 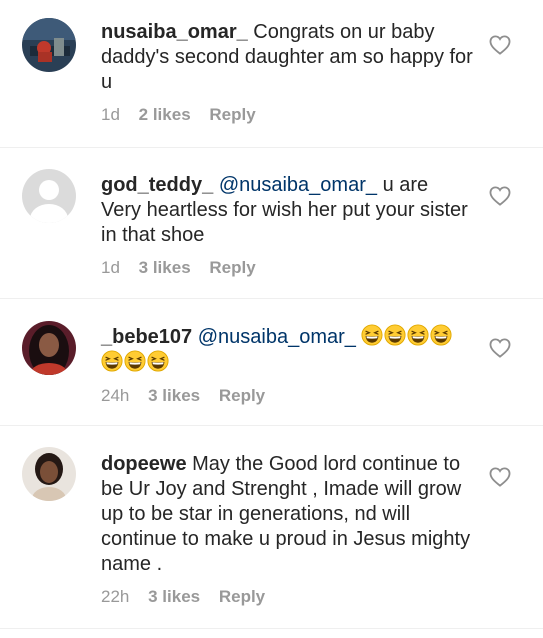 I want to click on comment-username: god_teddy_, so click(x=157, y=185).